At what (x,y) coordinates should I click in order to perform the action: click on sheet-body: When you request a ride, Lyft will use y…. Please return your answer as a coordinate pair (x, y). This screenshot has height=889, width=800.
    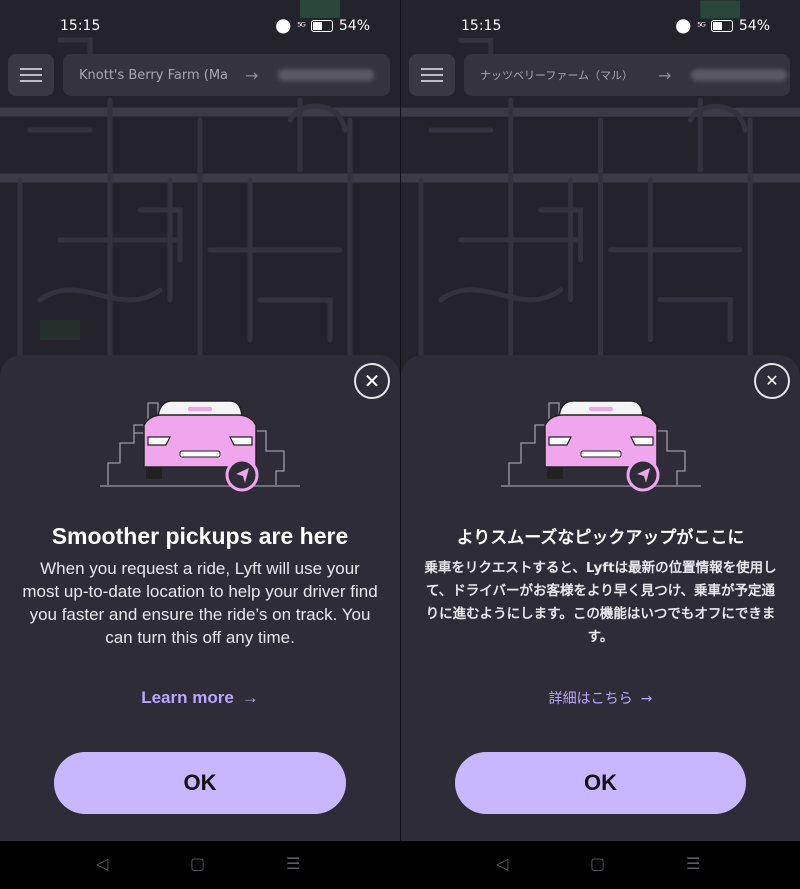
    Looking at the image, I should click on (200, 603).